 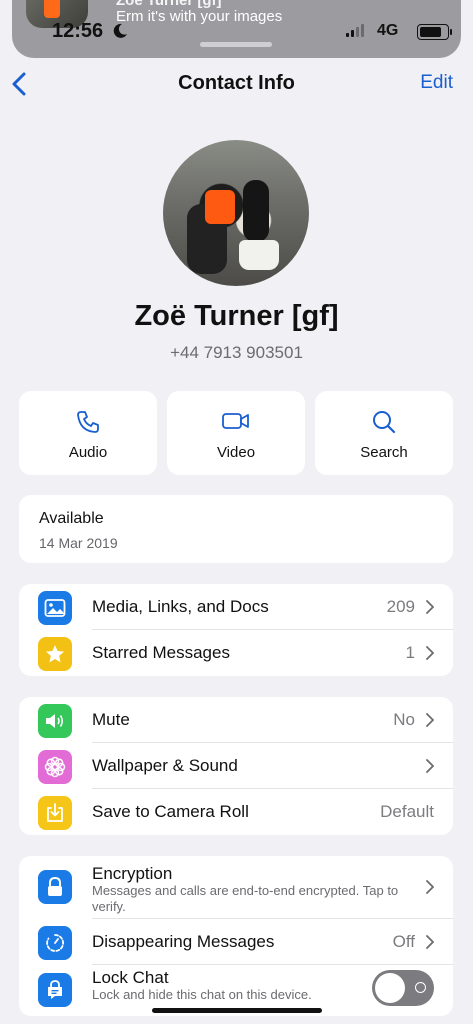 I want to click on row-label: Mute, so click(x=111, y=719).